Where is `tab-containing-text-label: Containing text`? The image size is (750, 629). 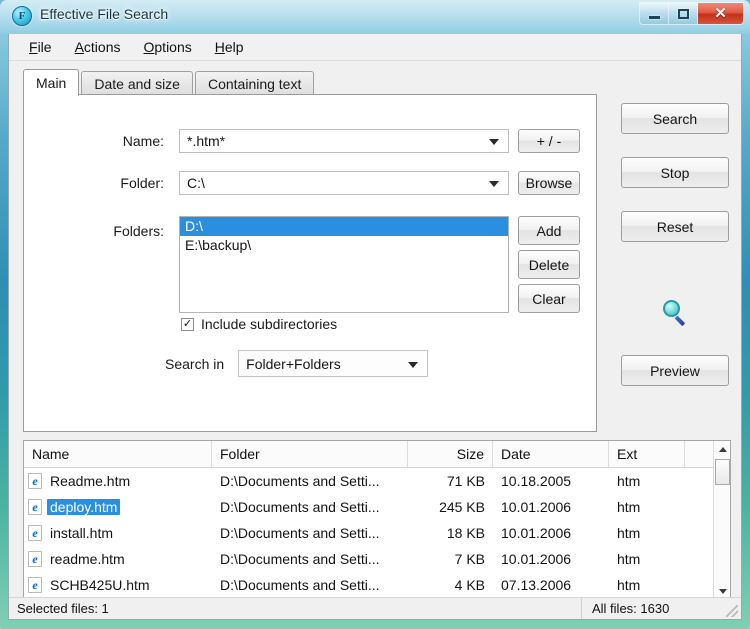 tab-containing-text-label: Containing text is located at coordinates (254, 83).